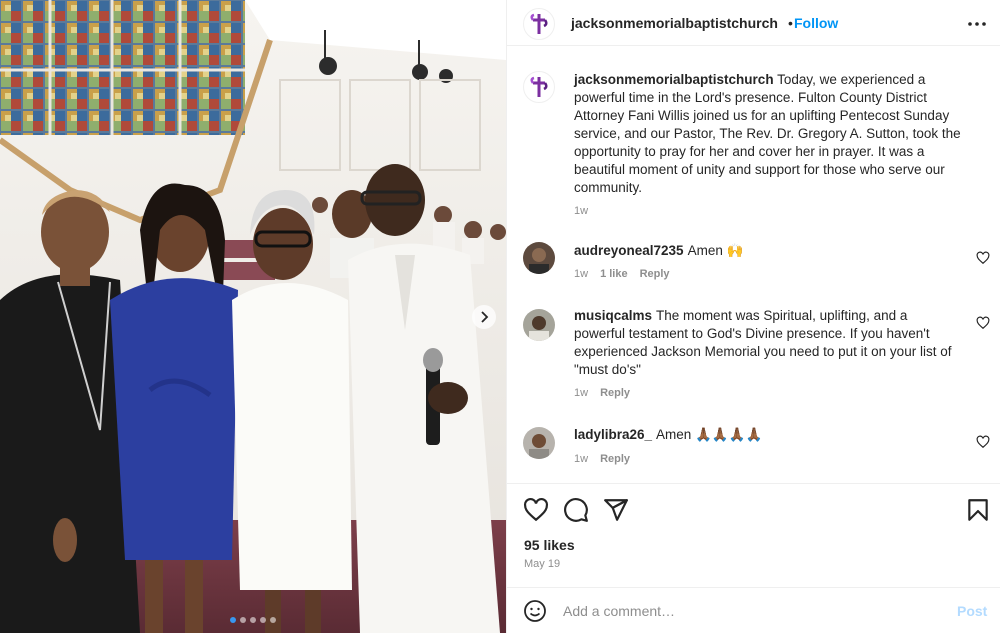 The width and height of the screenshot is (1000, 633). Describe the element at coordinates (629, 250) in the screenshot. I see `comment-username: audreyoneal7235` at that location.